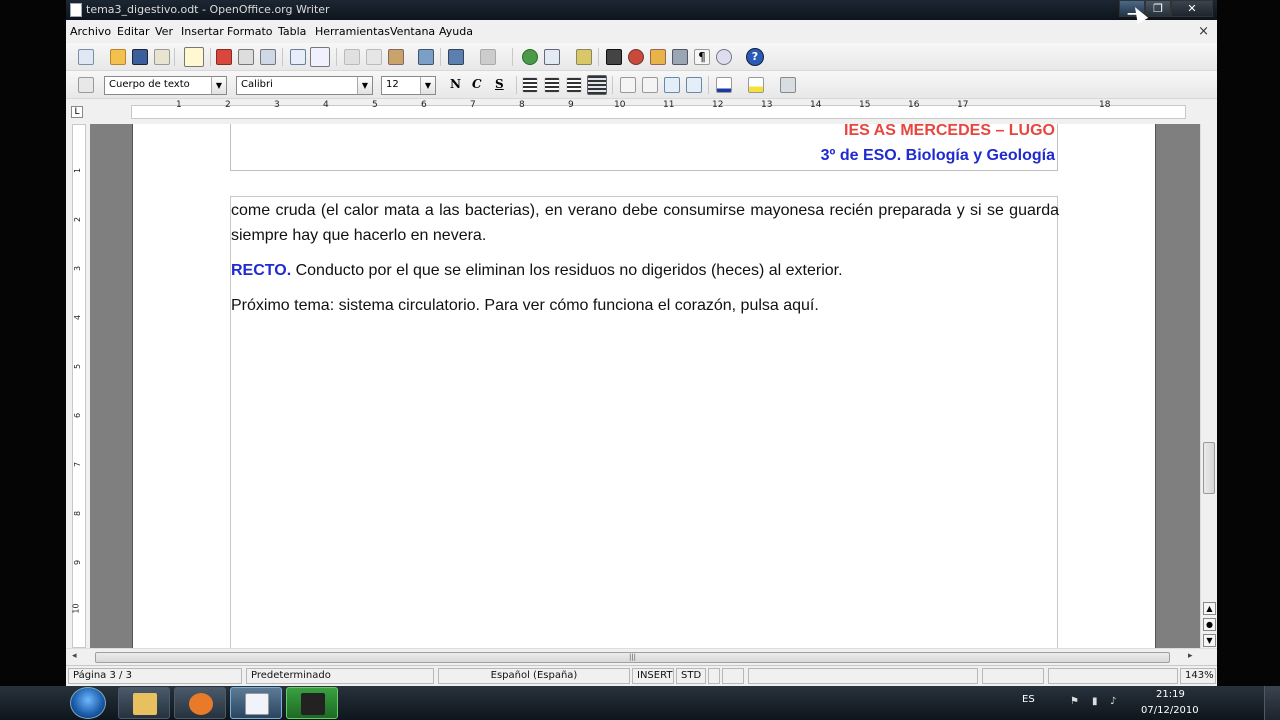 The image size is (1280, 720). What do you see at coordinates (1192, 8) in the screenshot?
I see `close-window-button: ✕` at bounding box center [1192, 8].